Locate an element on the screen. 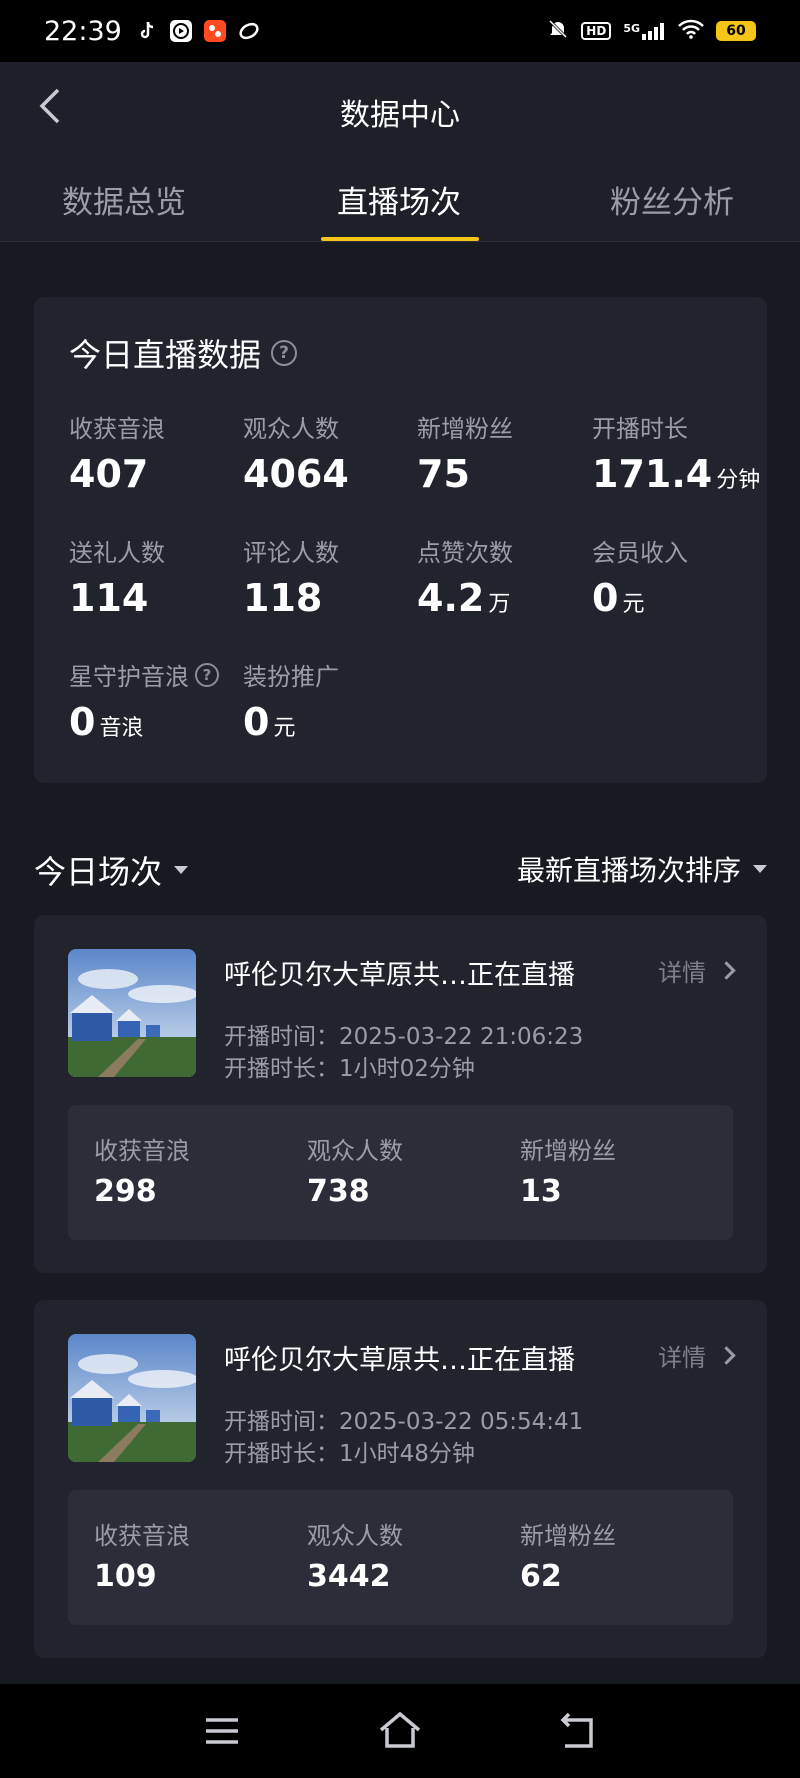  session-duration: 开播时长：1小时48分钟 is located at coordinates (349, 1454).